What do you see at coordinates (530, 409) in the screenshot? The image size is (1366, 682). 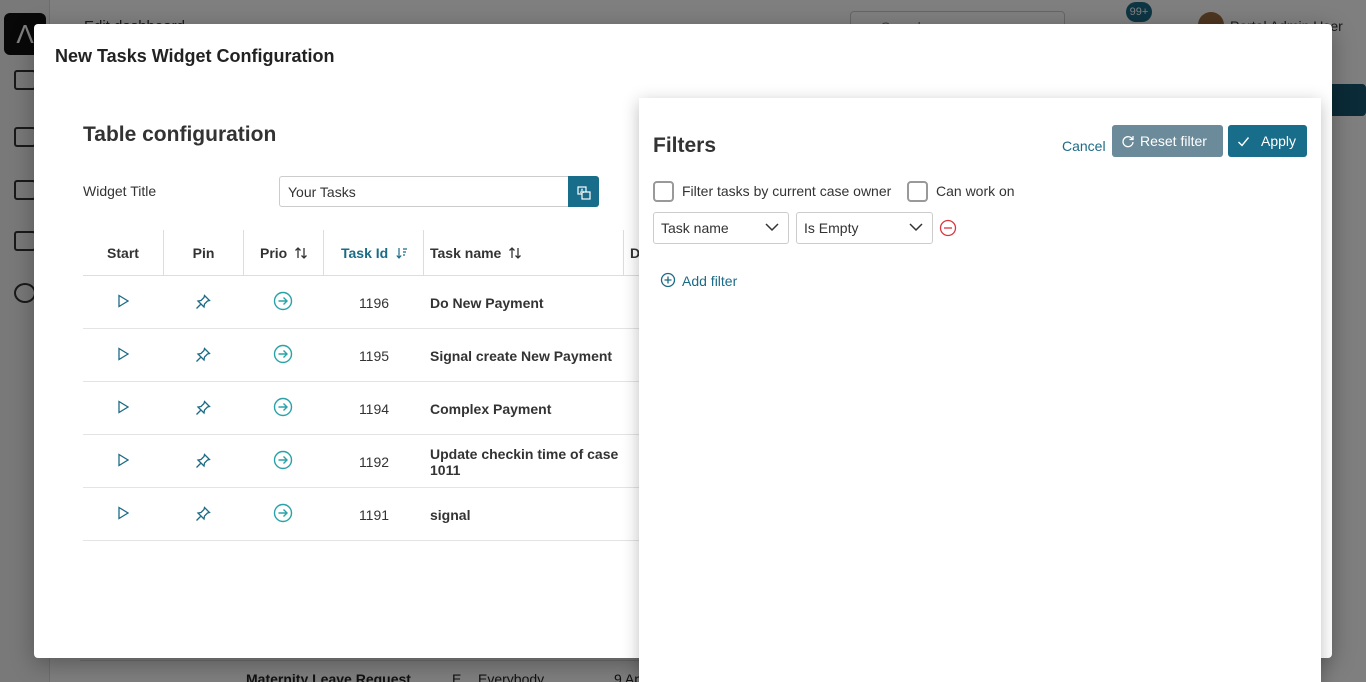 I see `task-name: Complex Payment` at bounding box center [530, 409].